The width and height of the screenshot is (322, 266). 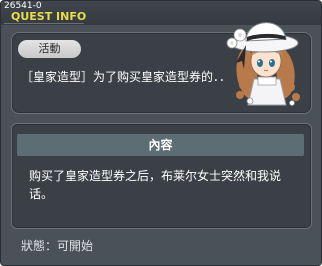 I want to click on quest-description: 购买了皇家造型券之后，布莱尔女士突然和我说话。, so click(x=155, y=185).